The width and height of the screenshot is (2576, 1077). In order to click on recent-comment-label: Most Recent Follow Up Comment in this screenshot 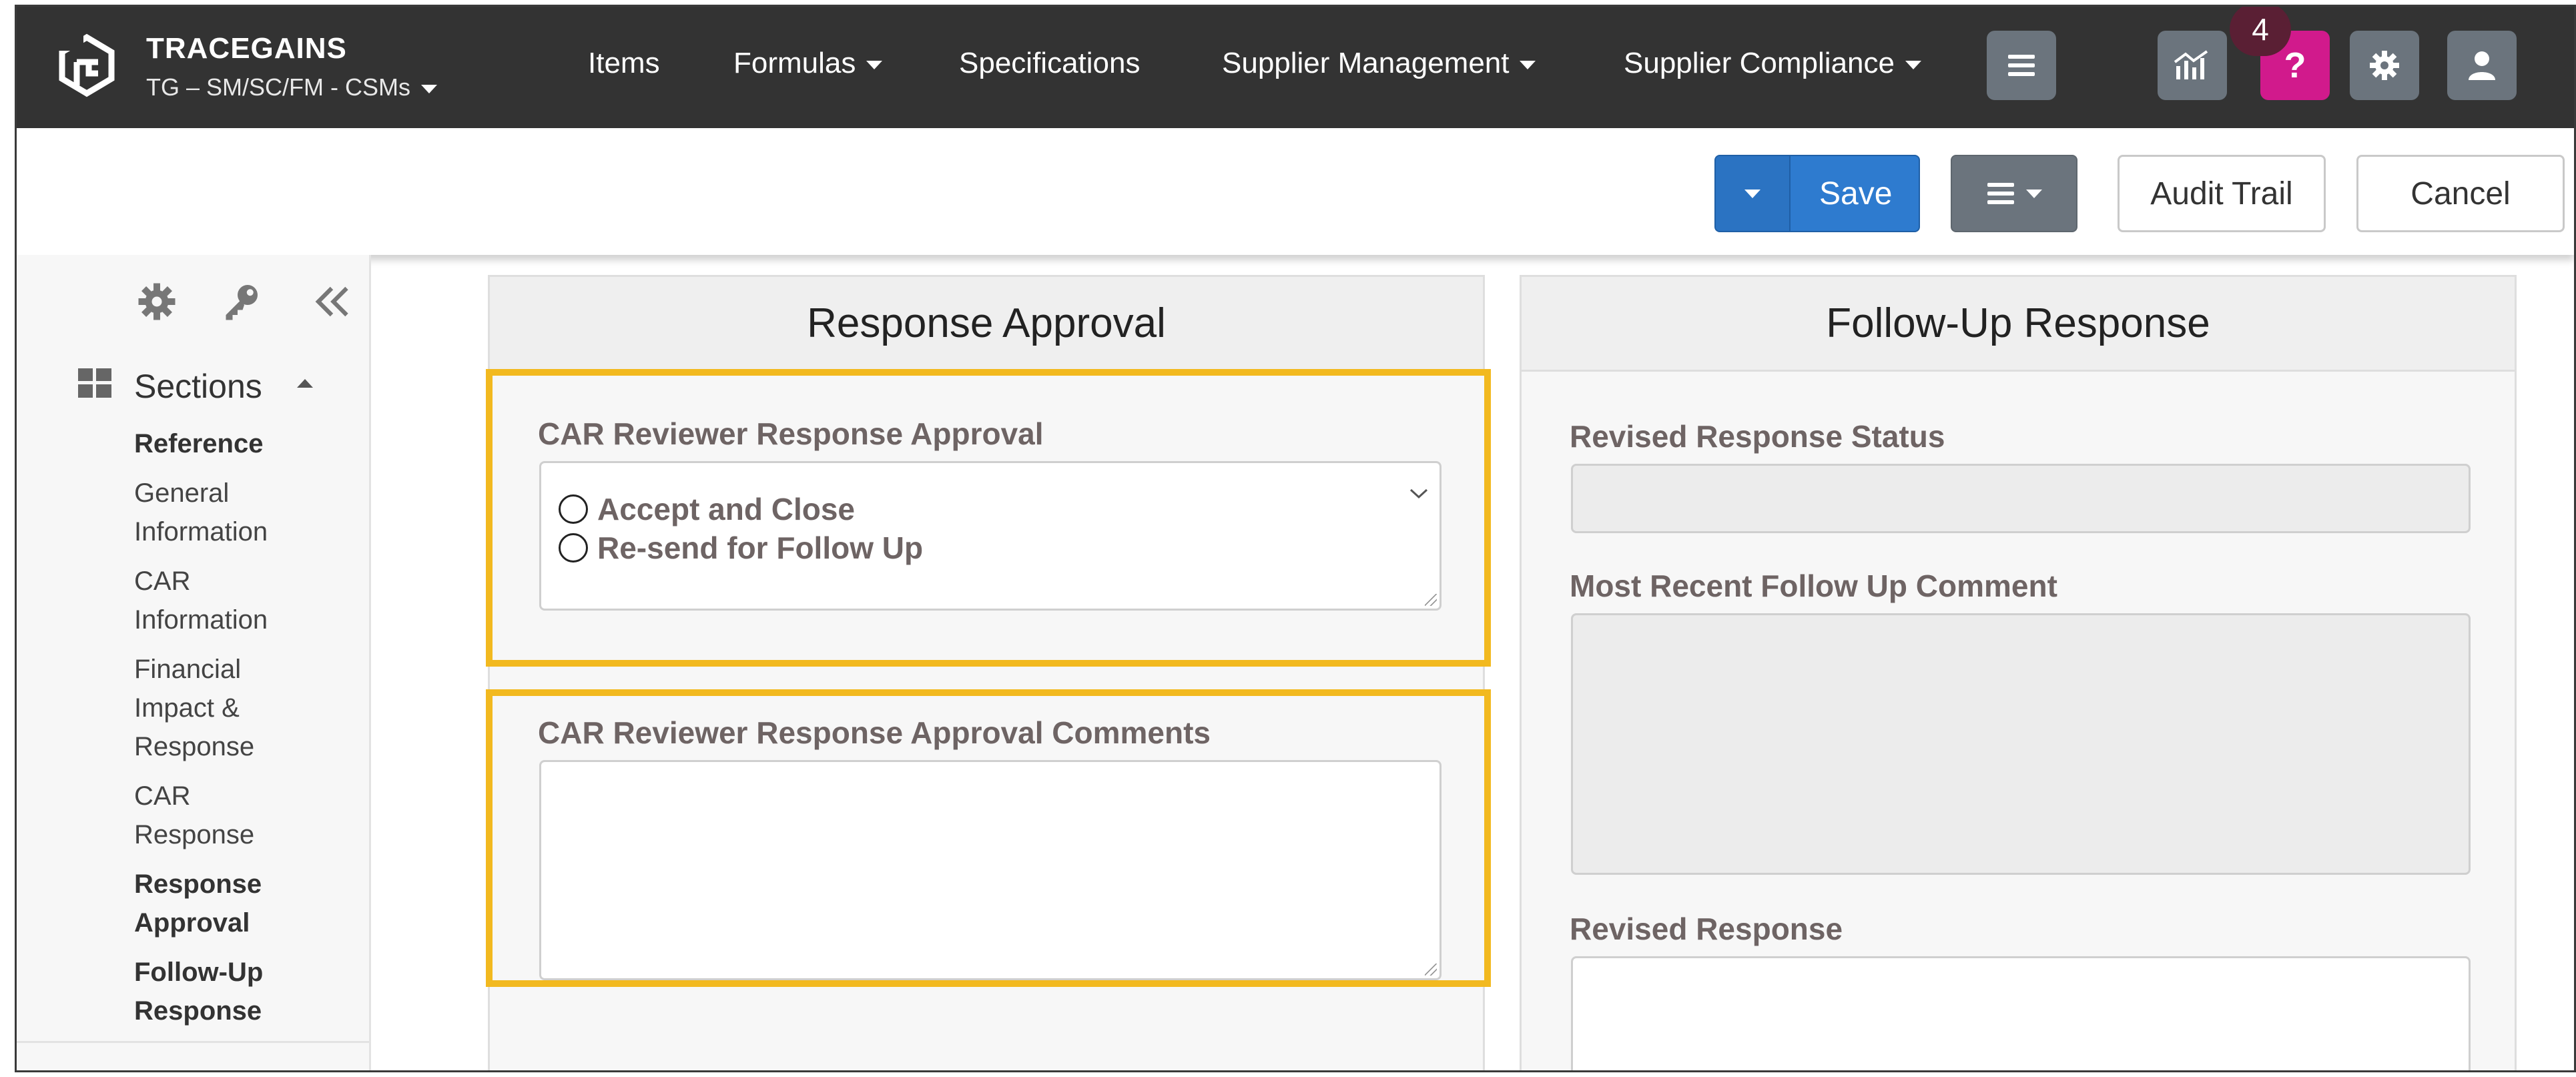, I will do `click(1813, 586)`.